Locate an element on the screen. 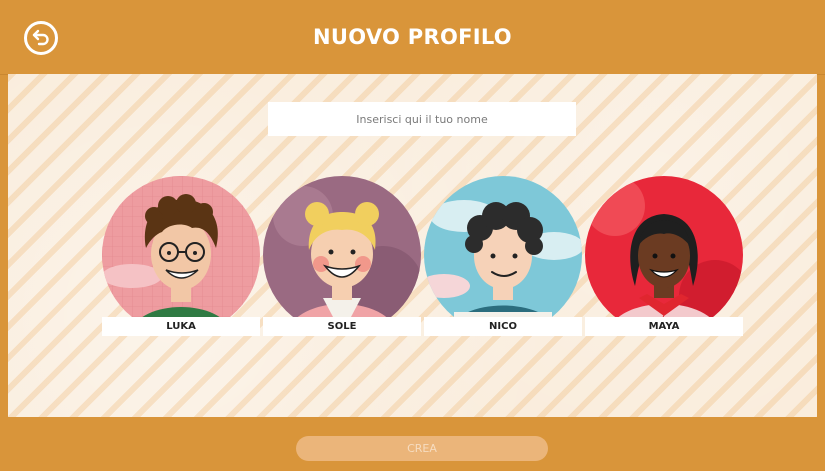 The height and width of the screenshot is (471, 825). footer-bar: CREA is located at coordinates (412, 444).